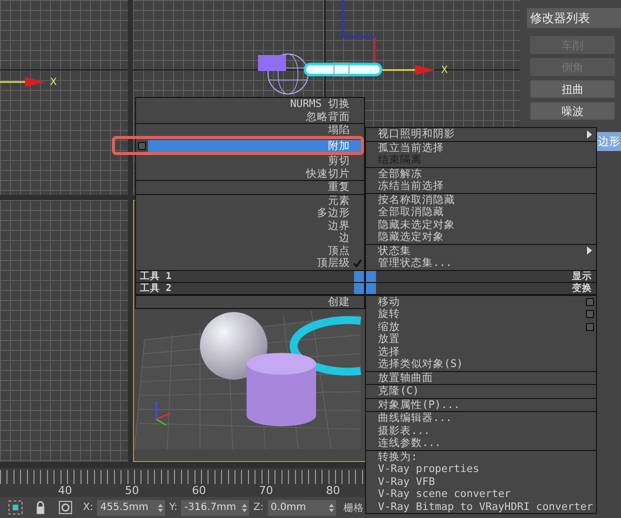 This screenshot has height=518, width=621. What do you see at coordinates (481, 186) in the screenshot?
I see `menu-item: 冻结当前选择` at bounding box center [481, 186].